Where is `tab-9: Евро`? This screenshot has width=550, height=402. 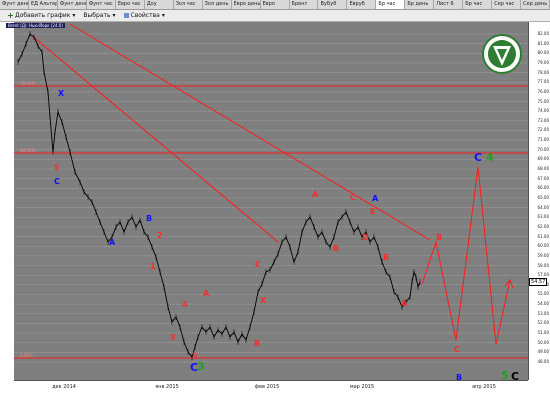 tab-9: Евро is located at coordinates (275, 4).